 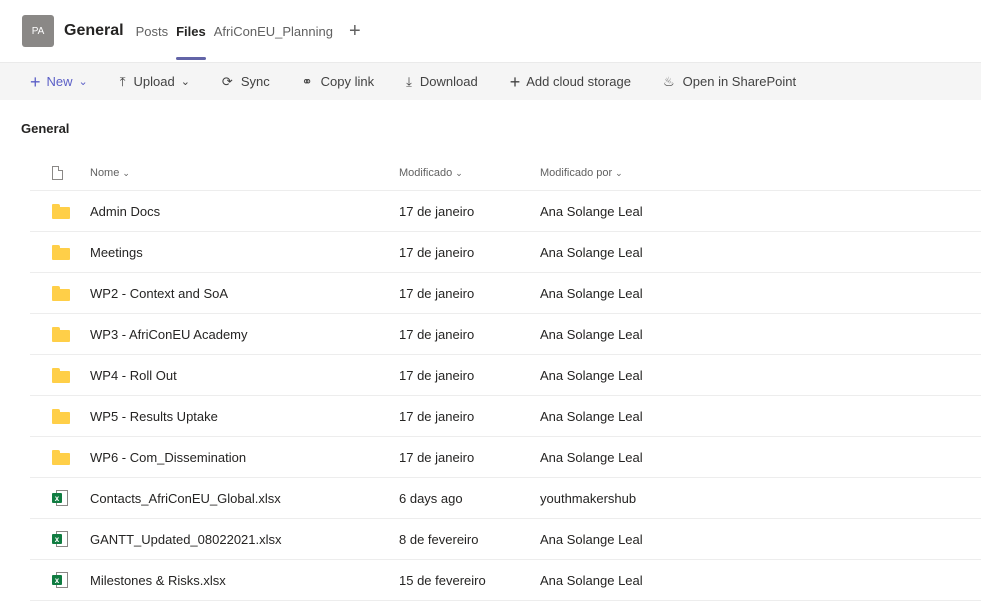 What do you see at coordinates (490, 128) in the screenshot?
I see `breadcrumb: General` at bounding box center [490, 128].